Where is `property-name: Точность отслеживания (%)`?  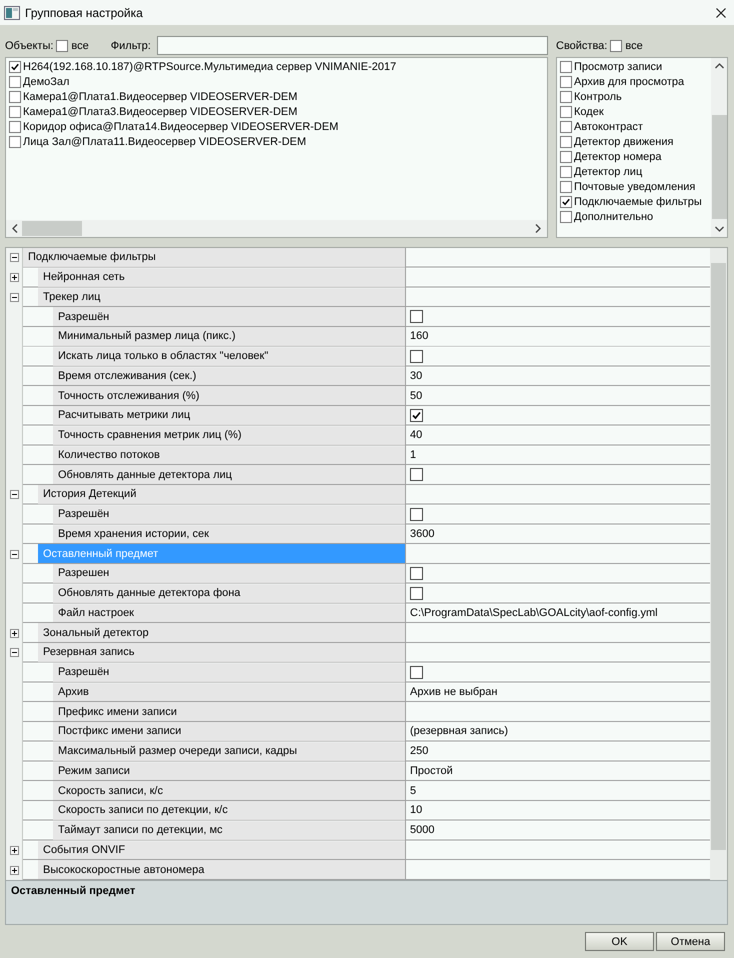
property-name: Точность отслеживания (%) is located at coordinates (229, 395).